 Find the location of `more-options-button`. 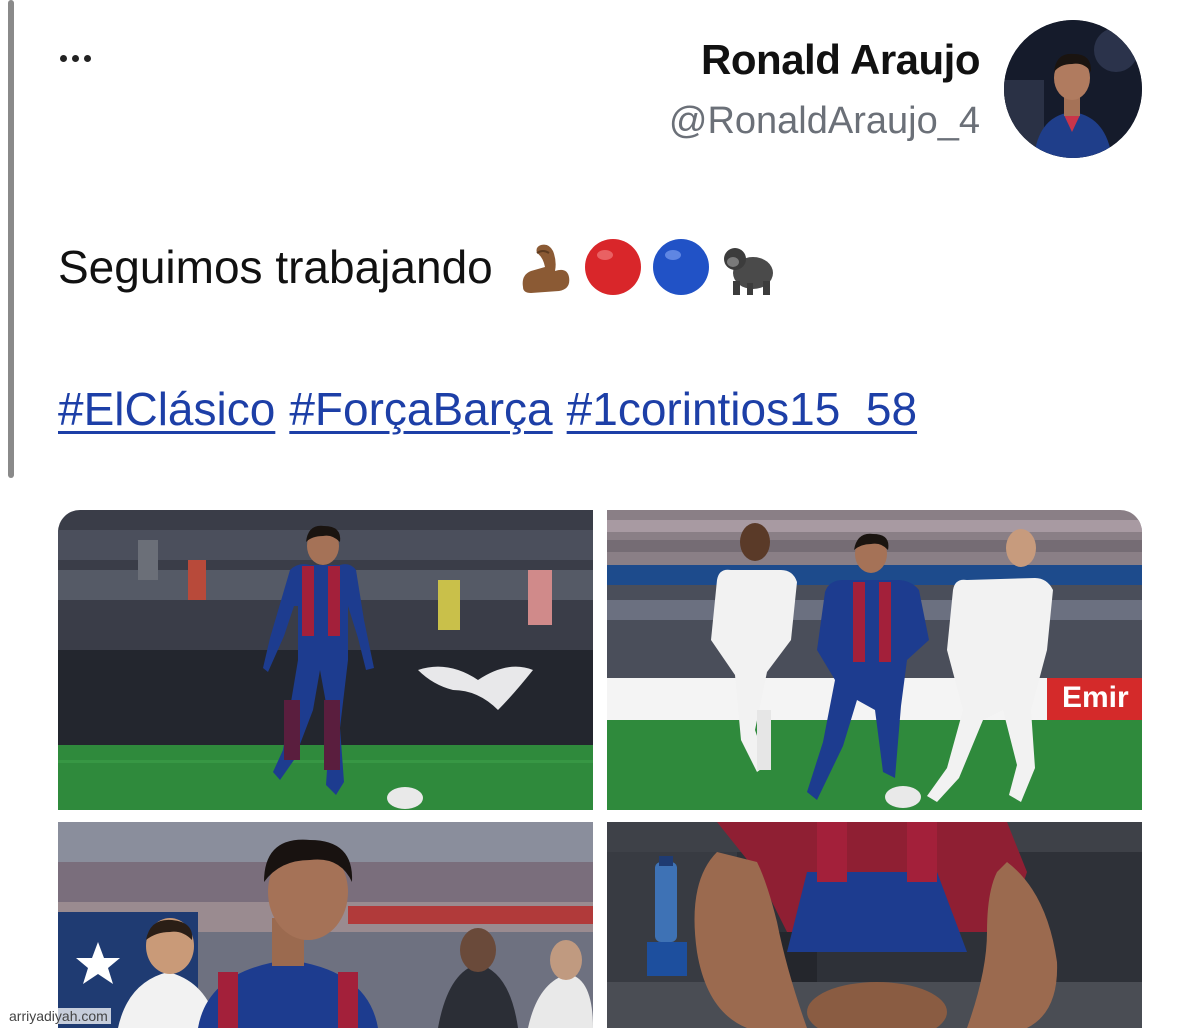

more-options-button is located at coordinates (85, 58).